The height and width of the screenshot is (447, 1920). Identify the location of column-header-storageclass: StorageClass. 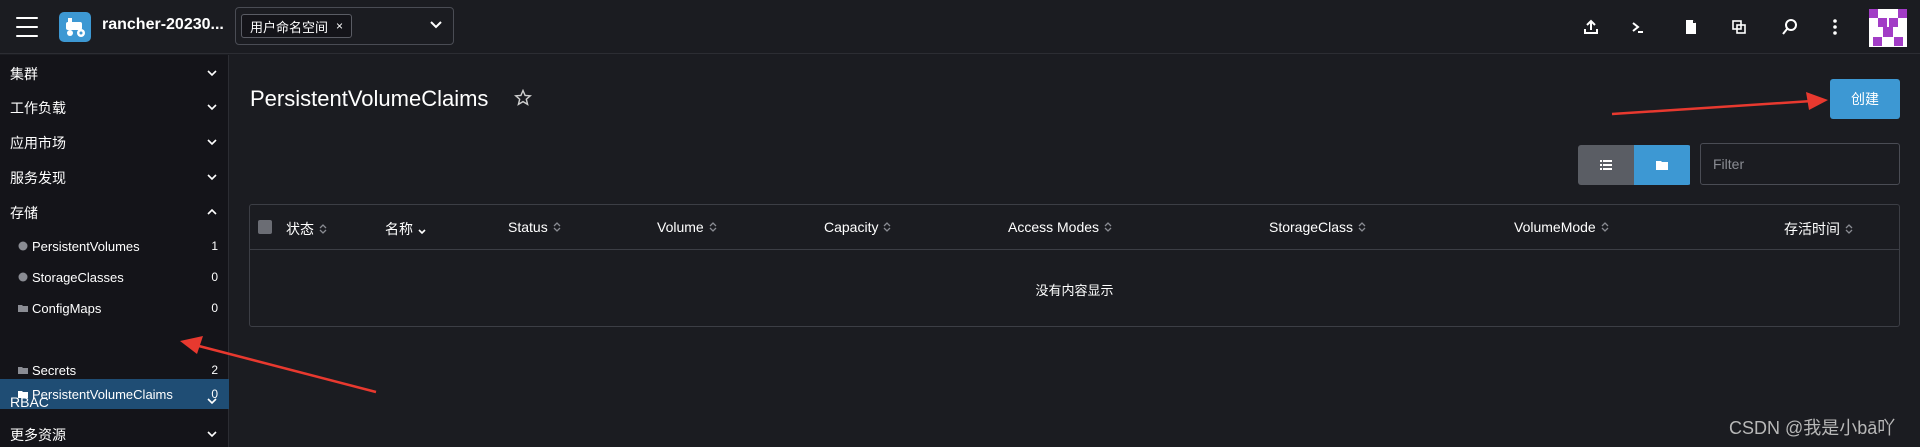
(1317, 227).